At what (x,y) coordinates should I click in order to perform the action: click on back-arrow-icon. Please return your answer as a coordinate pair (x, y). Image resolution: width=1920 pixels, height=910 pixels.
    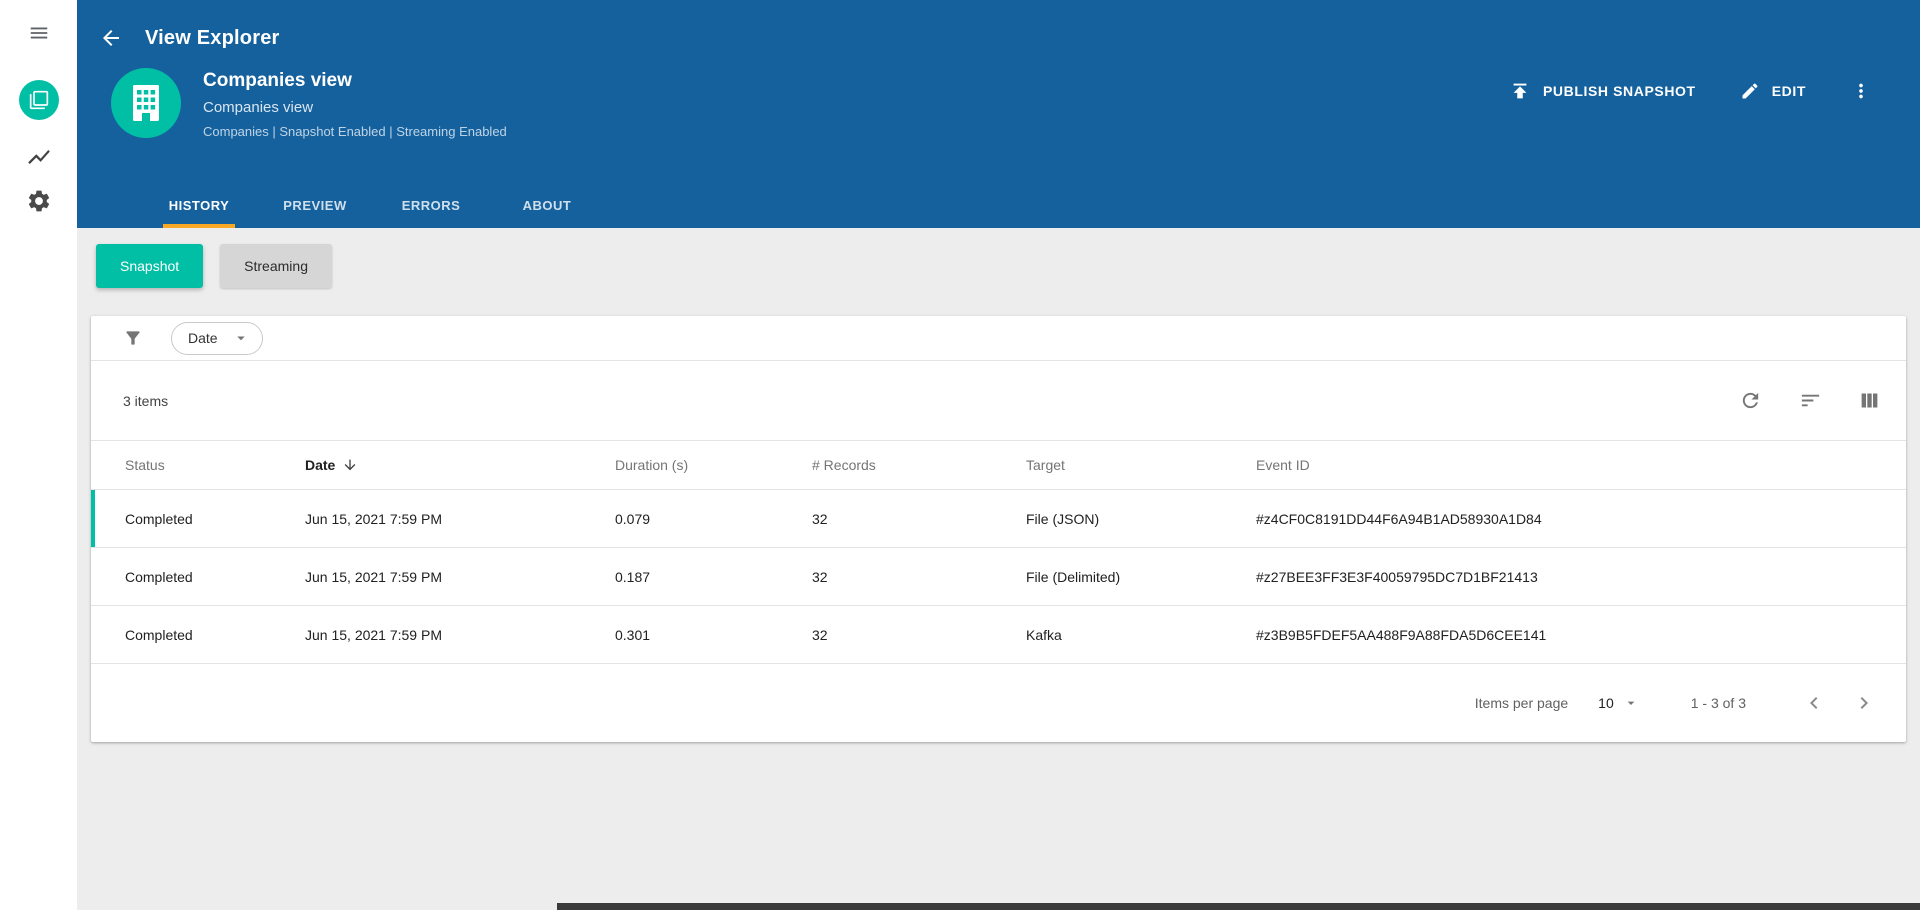
    Looking at the image, I should click on (111, 38).